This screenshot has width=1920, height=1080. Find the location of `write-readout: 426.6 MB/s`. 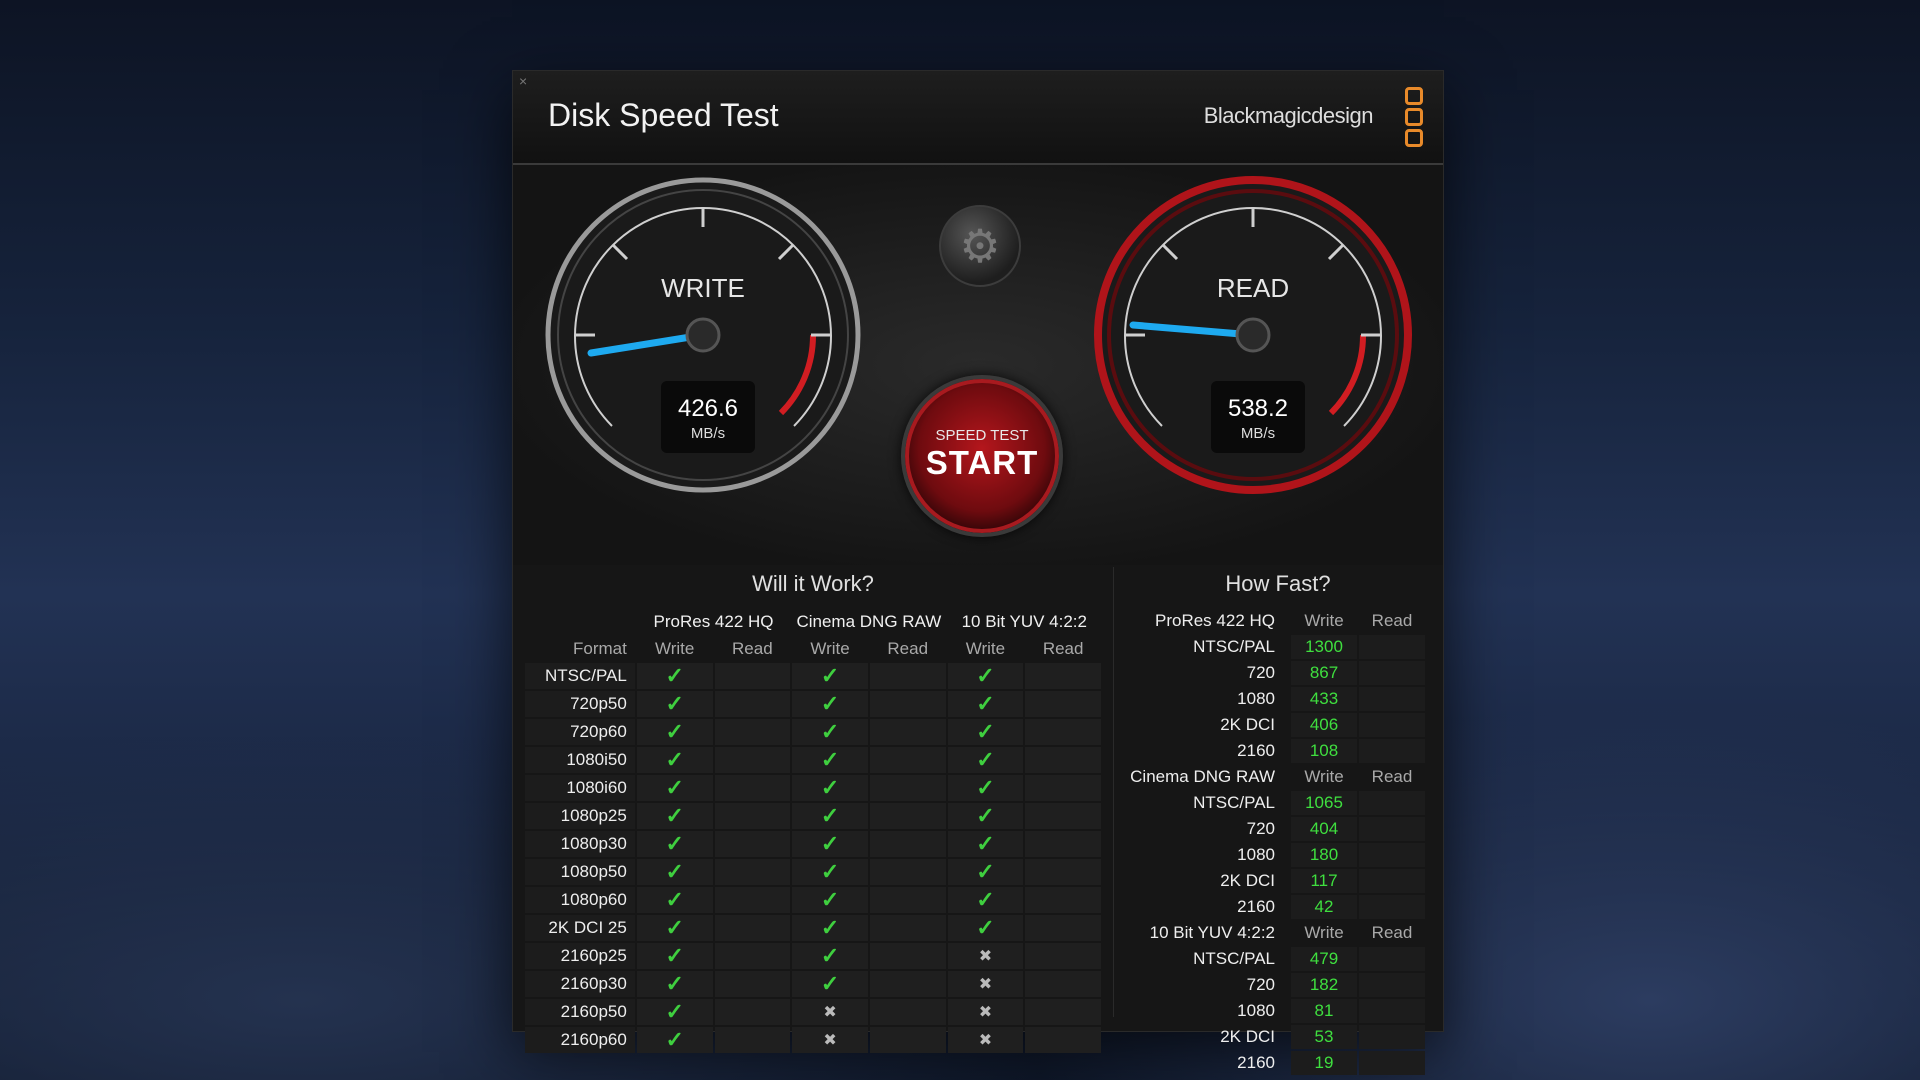

write-readout: 426.6 MB/s is located at coordinates (708, 417).